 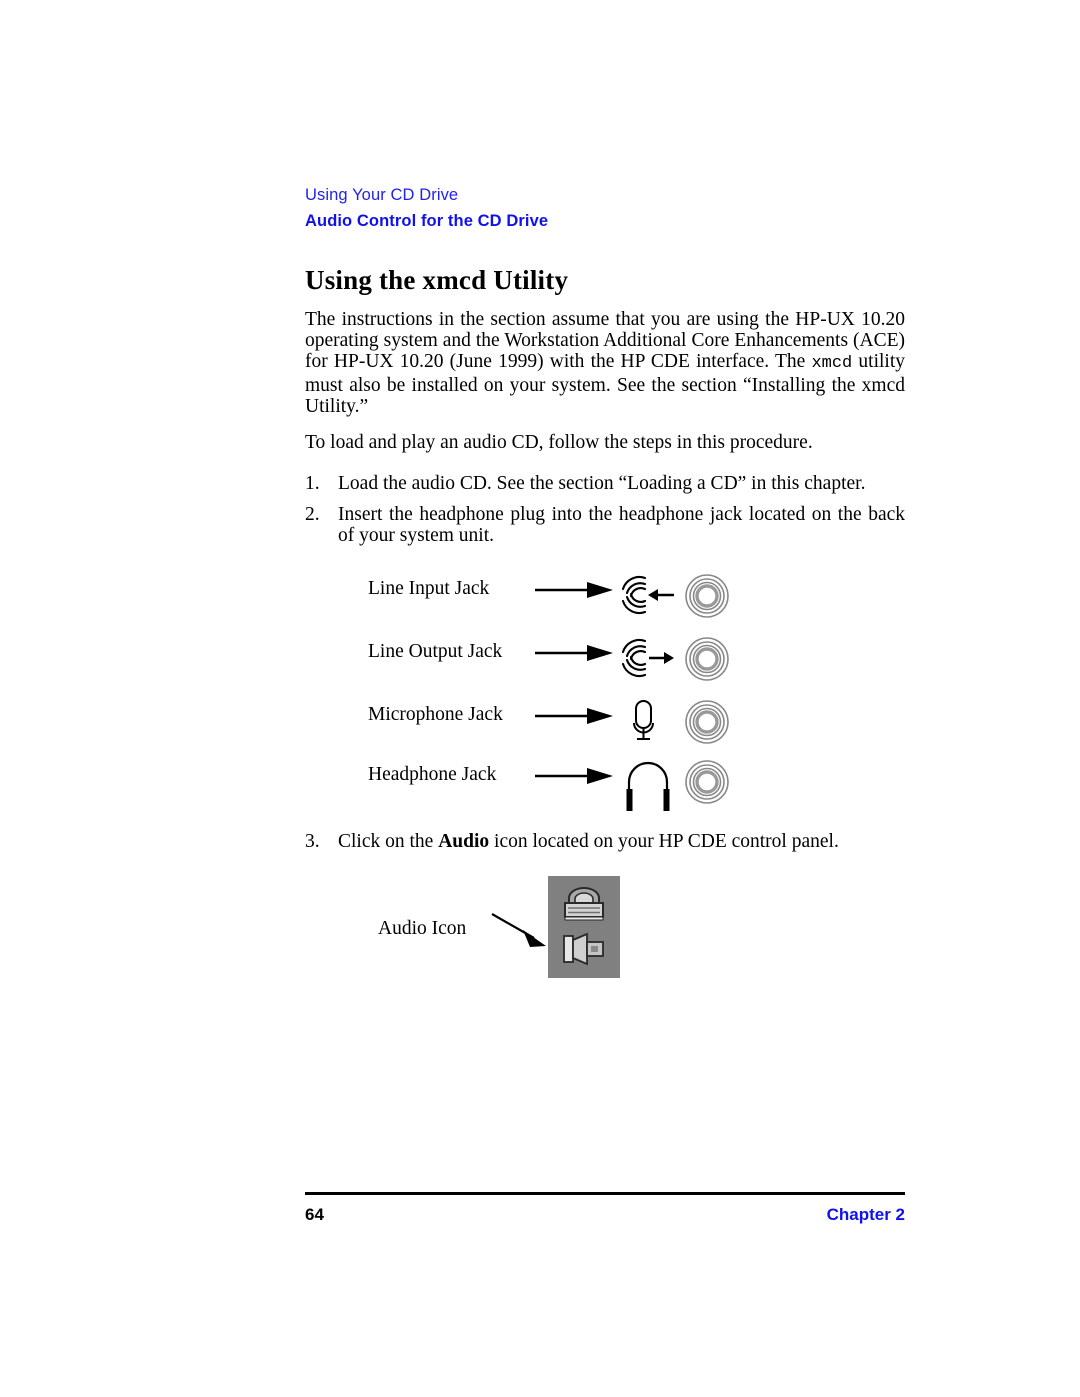 What do you see at coordinates (432, 774) in the screenshot?
I see `jack-label-headphone: Headphone Jack` at bounding box center [432, 774].